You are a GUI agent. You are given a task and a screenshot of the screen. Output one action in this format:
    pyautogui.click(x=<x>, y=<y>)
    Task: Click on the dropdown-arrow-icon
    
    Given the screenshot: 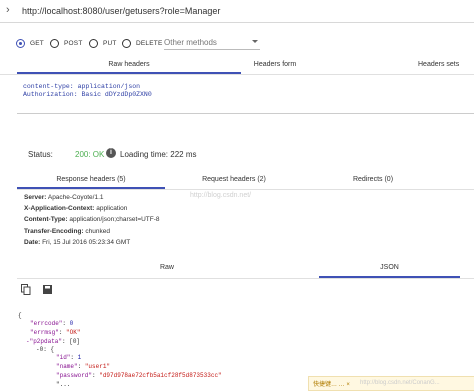 What is the action you would take?
    pyautogui.click(x=255, y=41)
    